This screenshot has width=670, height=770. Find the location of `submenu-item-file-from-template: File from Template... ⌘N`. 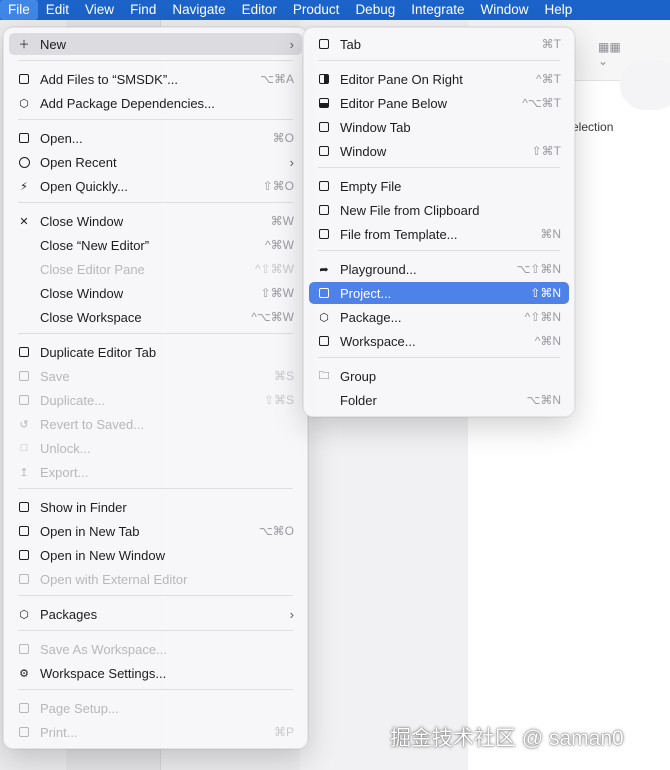

submenu-item-file-from-template: File from Template... ⌘N is located at coordinates (439, 234).